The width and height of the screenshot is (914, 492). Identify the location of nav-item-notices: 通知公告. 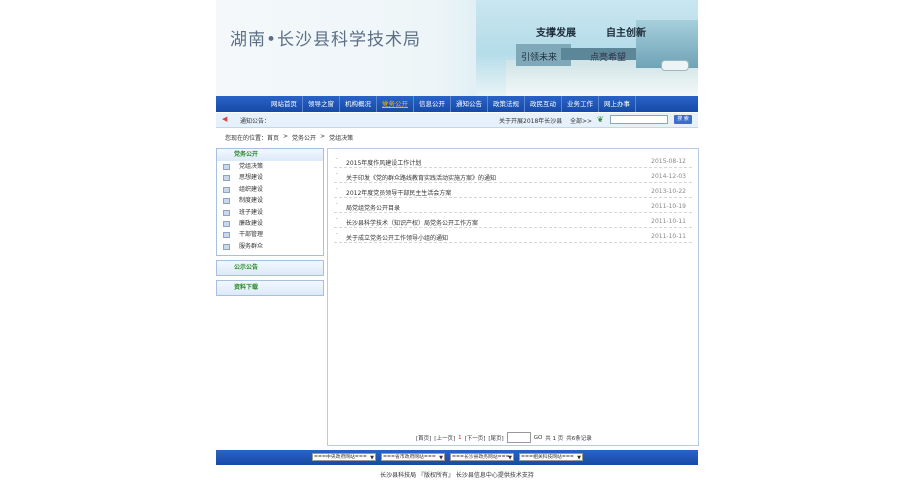
(469, 104).